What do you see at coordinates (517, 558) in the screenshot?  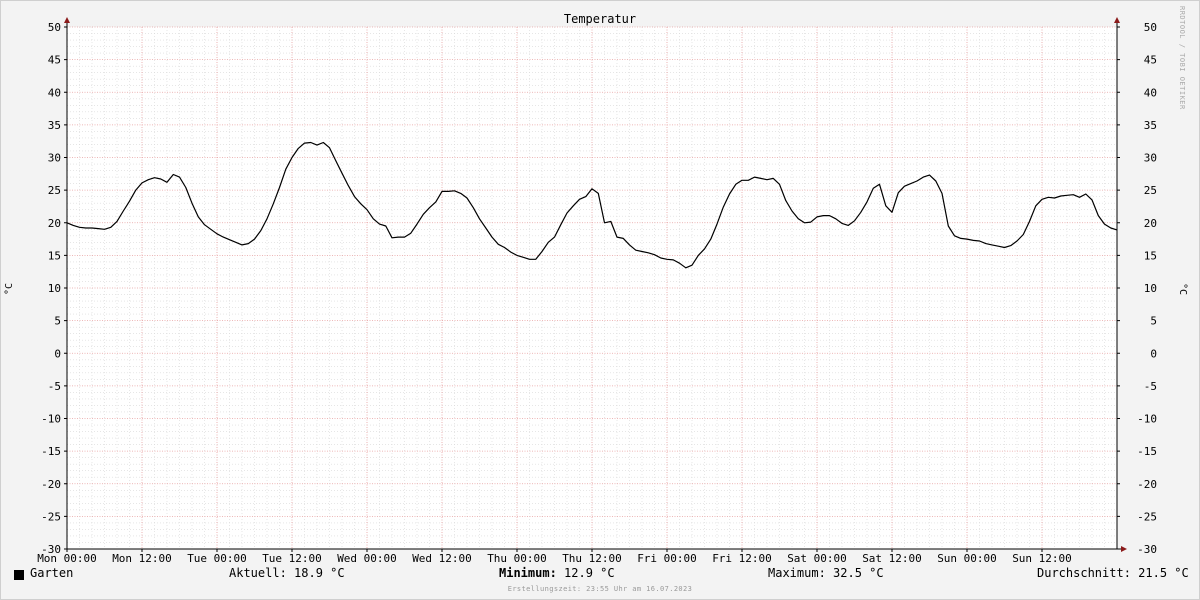 I see `x-tick-label: Thu 00:00` at bounding box center [517, 558].